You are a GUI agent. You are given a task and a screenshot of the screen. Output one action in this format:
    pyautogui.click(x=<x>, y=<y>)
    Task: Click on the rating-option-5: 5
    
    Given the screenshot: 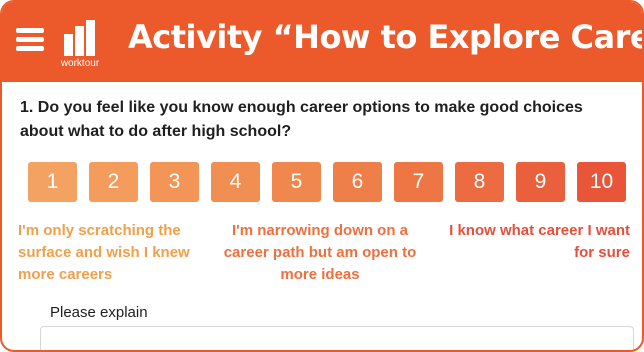 What is the action you would take?
    pyautogui.click(x=296, y=182)
    